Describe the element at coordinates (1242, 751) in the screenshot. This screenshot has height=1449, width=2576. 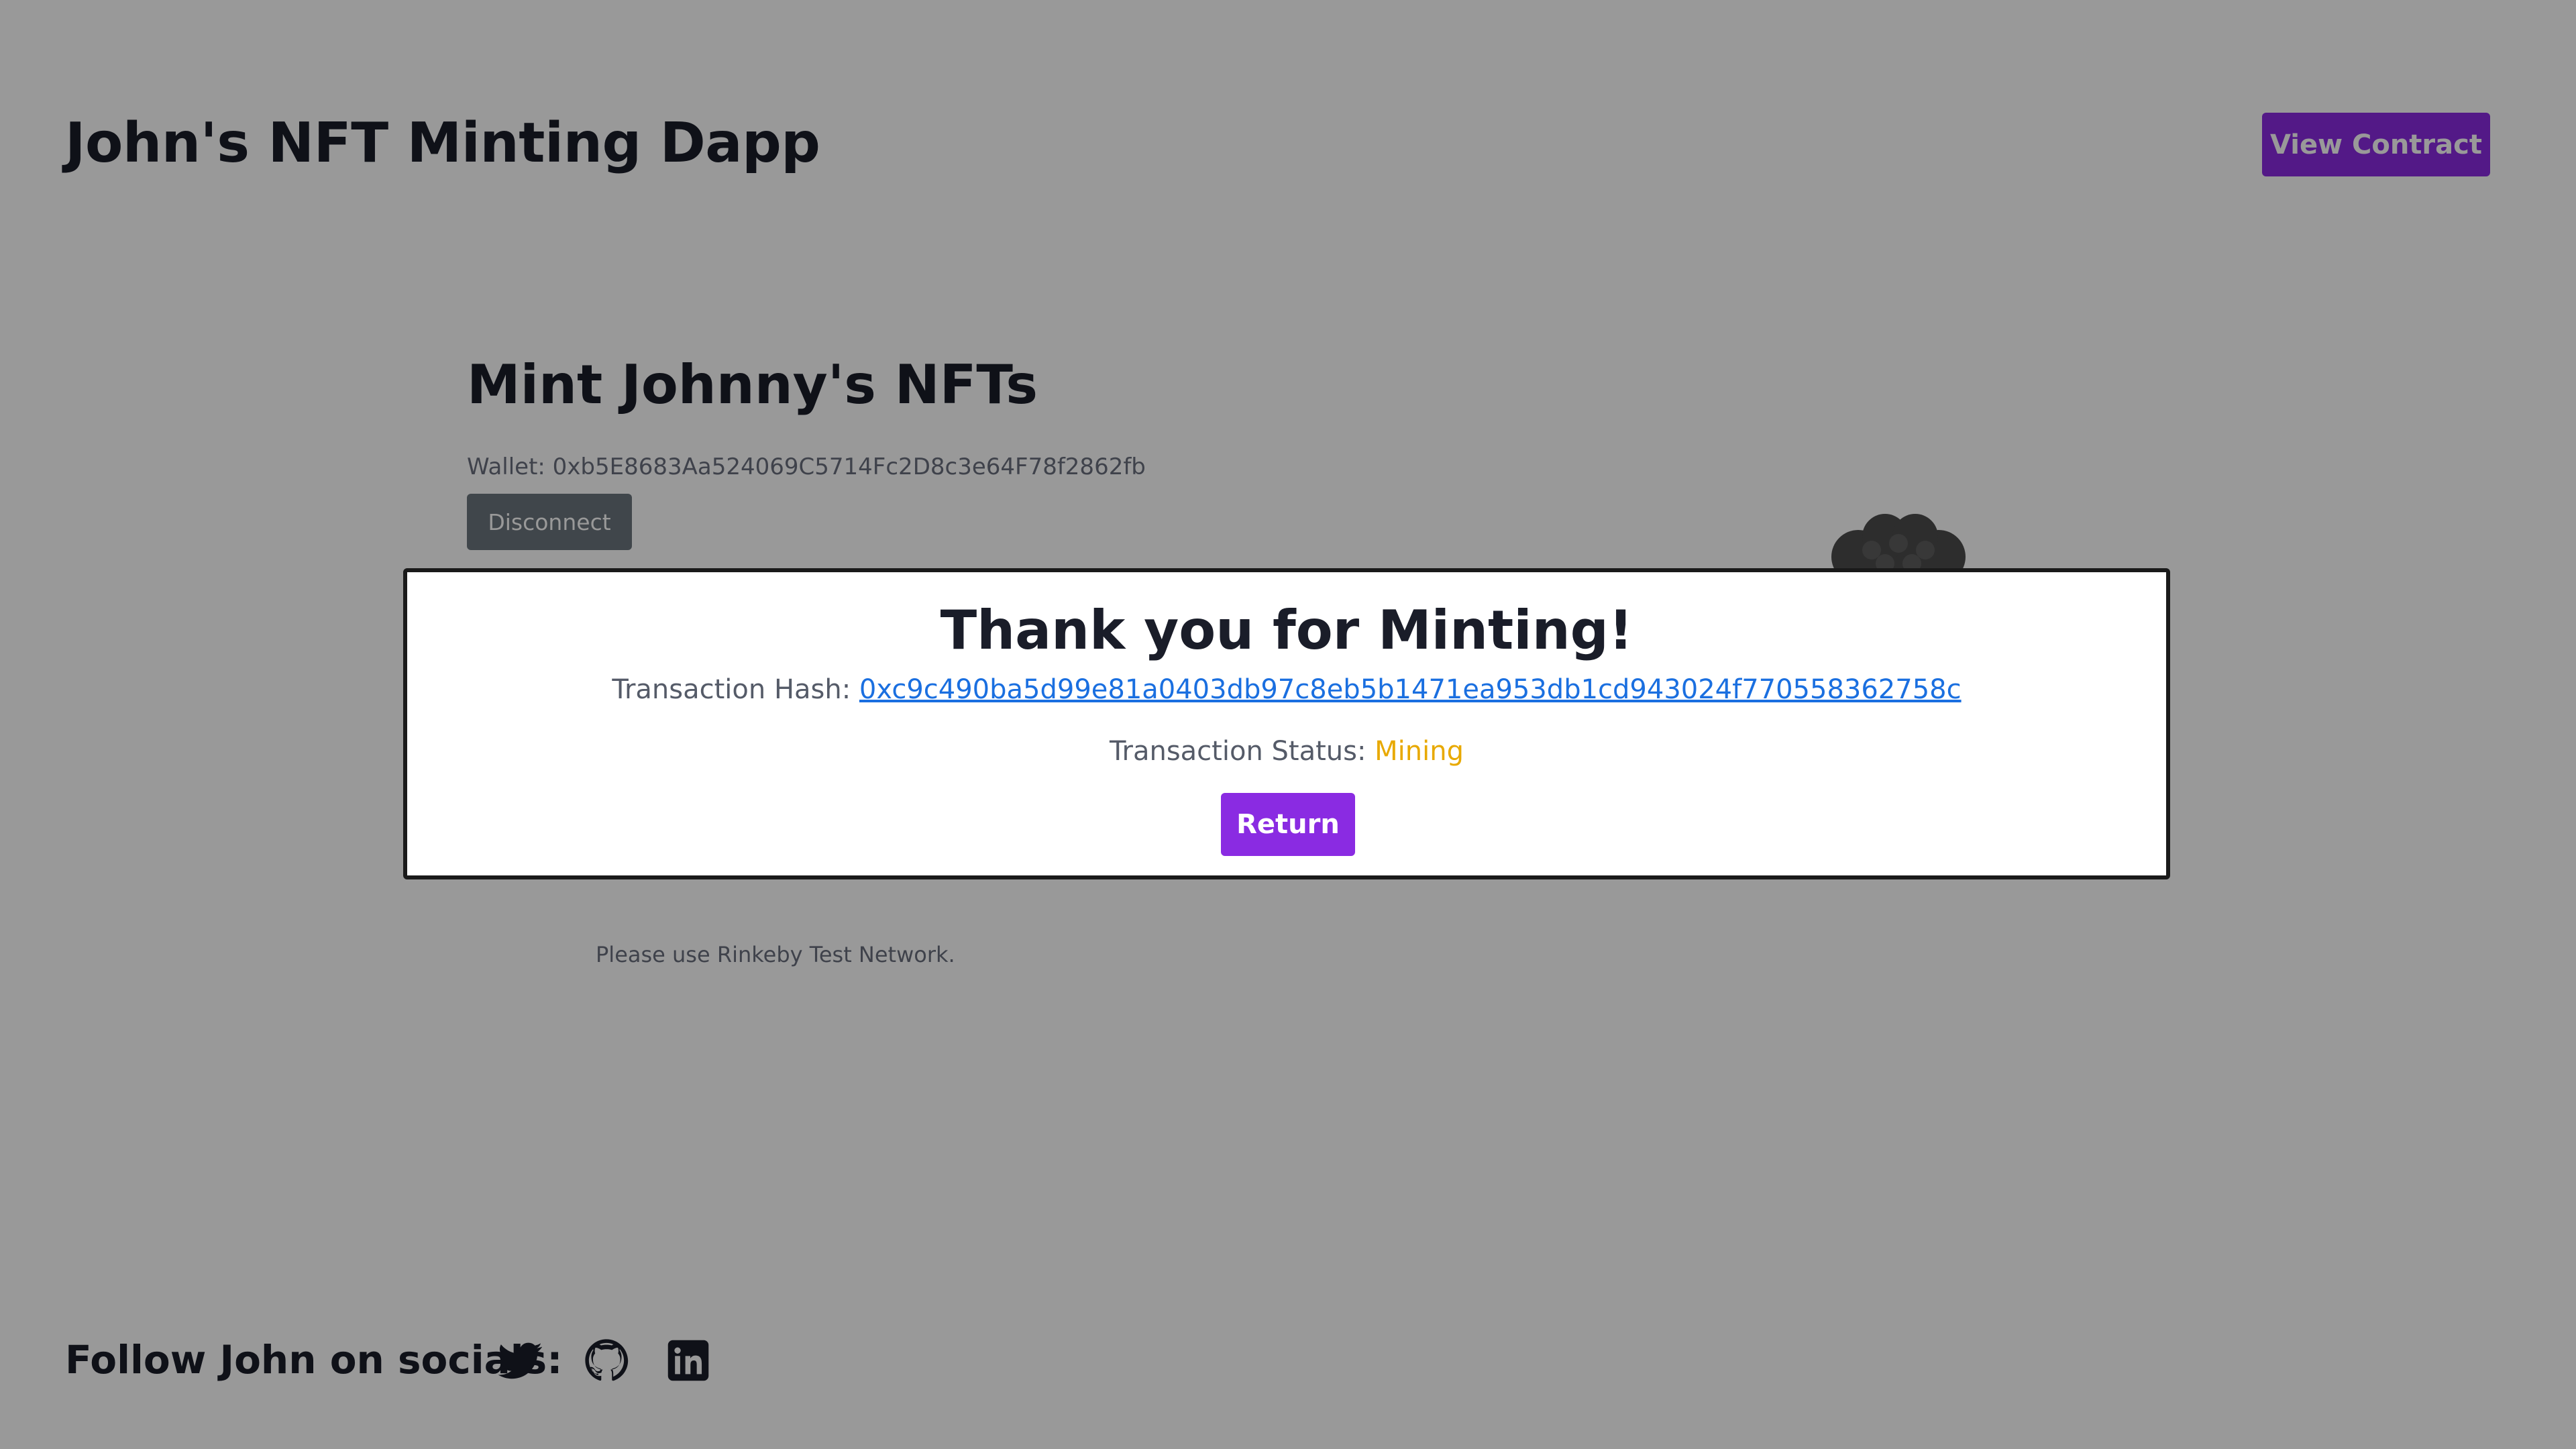
I see `transaction-status-label: Transaction Status:` at that location.